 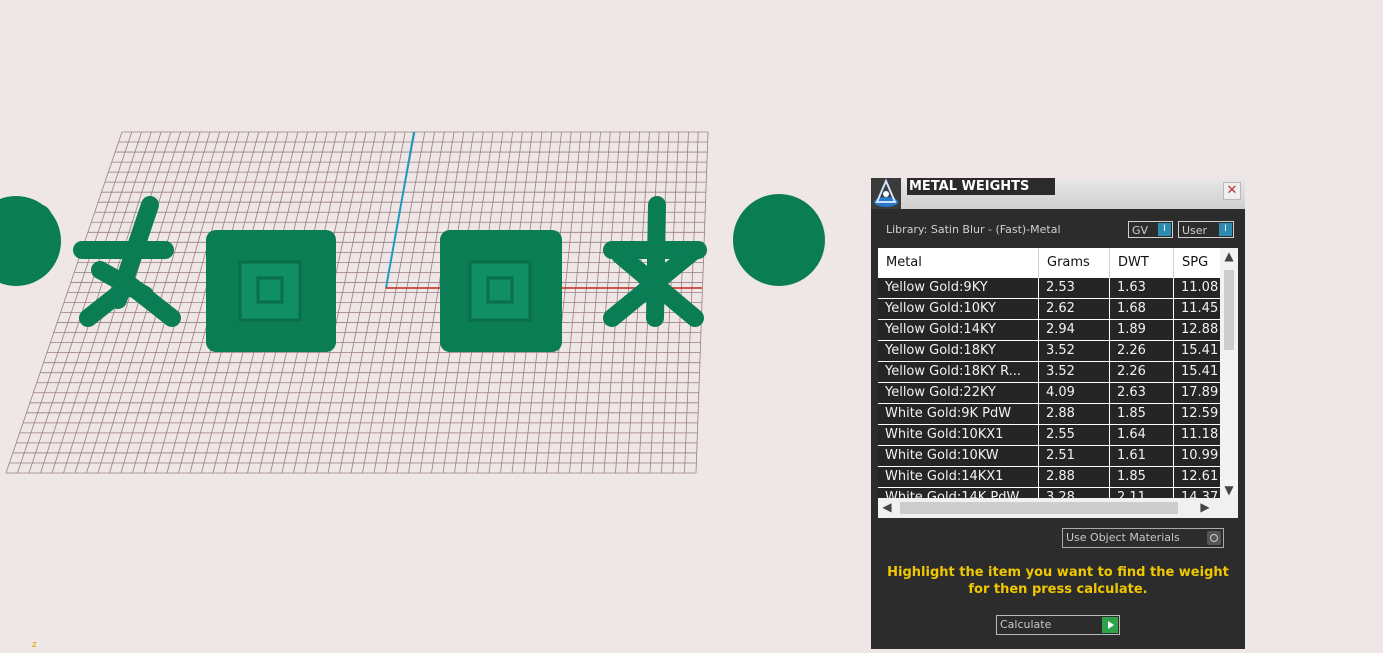 I want to click on panel-titlebar: METAL WEIGHTS ✕, so click(x=1058, y=193).